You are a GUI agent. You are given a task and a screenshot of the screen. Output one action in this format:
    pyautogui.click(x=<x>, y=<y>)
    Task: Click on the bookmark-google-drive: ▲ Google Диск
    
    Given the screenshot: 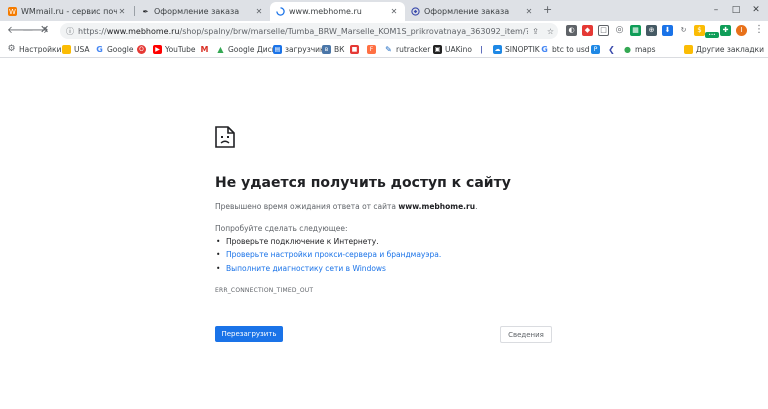 What is the action you would take?
    pyautogui.click(x=246, y=49)
    